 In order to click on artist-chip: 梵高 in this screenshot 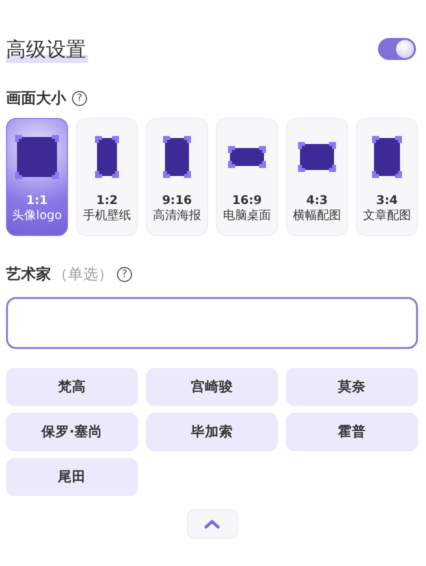, I will do `click(72, 387)`.